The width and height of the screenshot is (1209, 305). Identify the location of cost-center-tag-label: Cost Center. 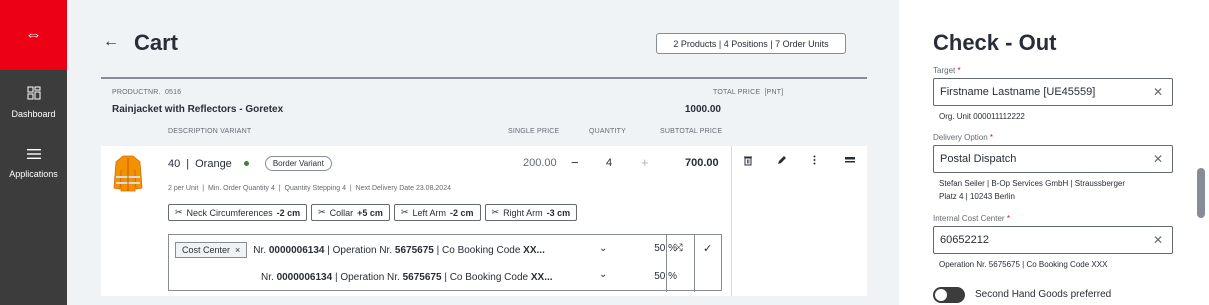
(206, 250).